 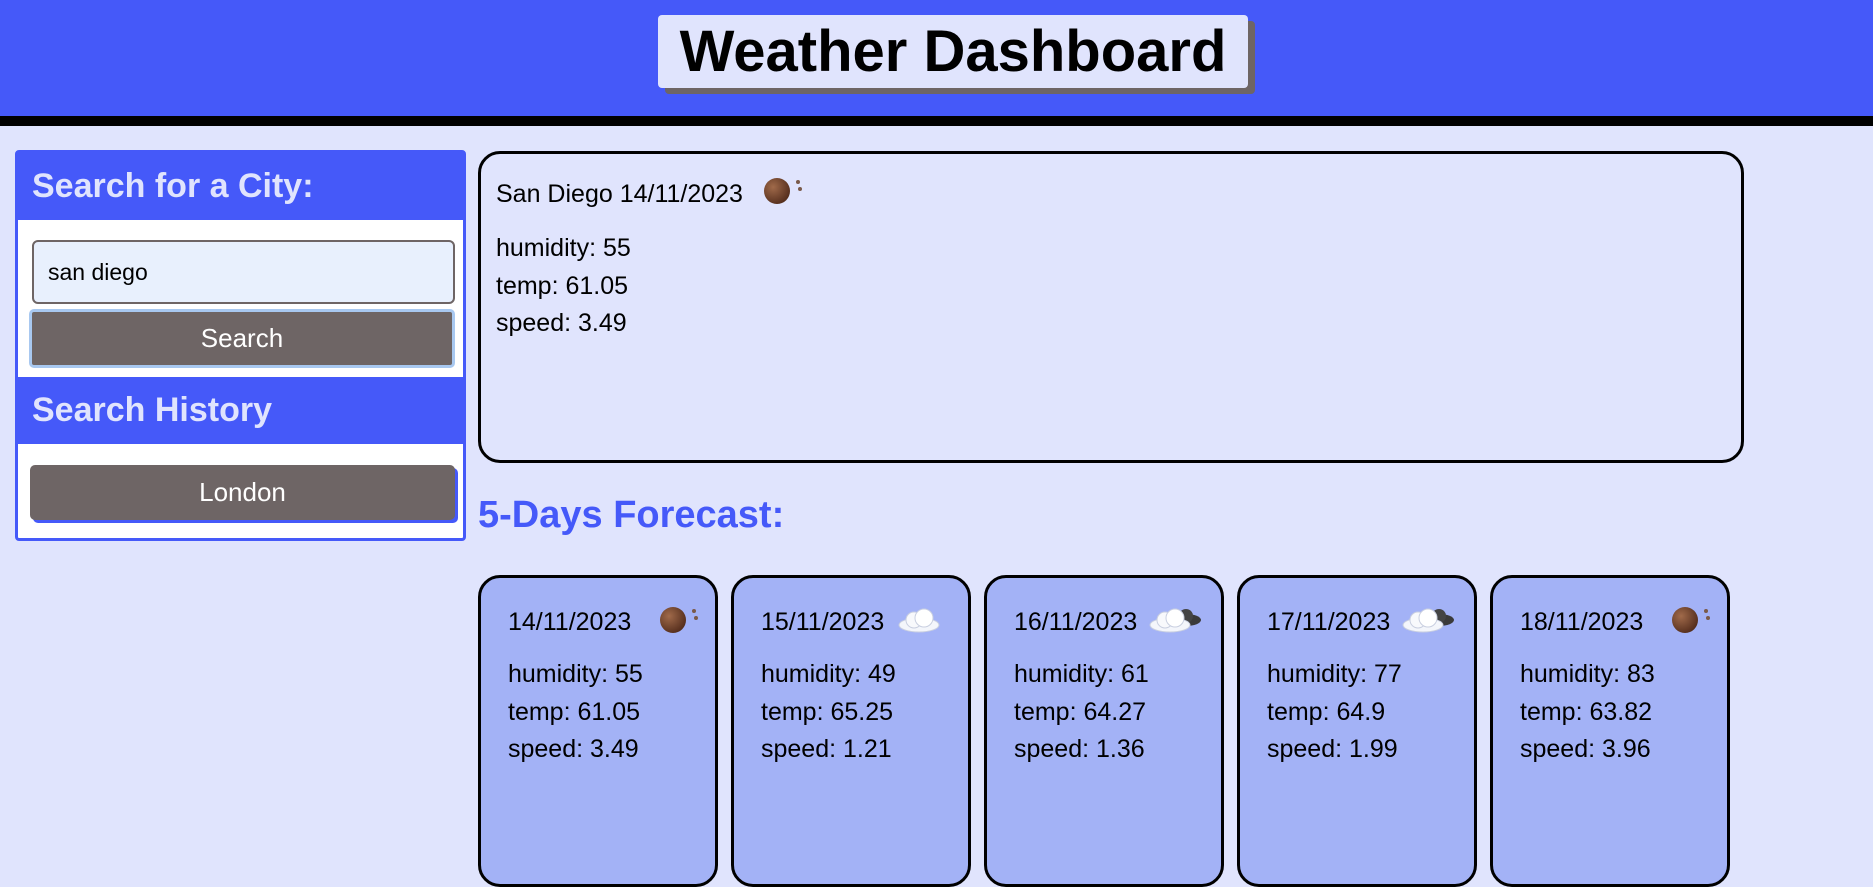 What do you see at coordinates (563, 248) in the screenshot?
I see `current-humidity: humidity: 55` at bounding box center [563, 248].